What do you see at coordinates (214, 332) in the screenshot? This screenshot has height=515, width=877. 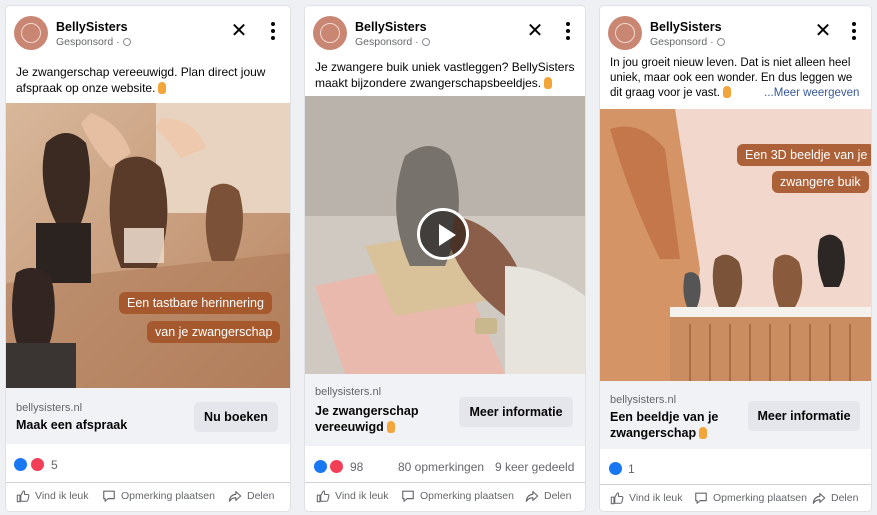 I see `overlay-text: van je zwangerschap` at bounding box center [214, 332].